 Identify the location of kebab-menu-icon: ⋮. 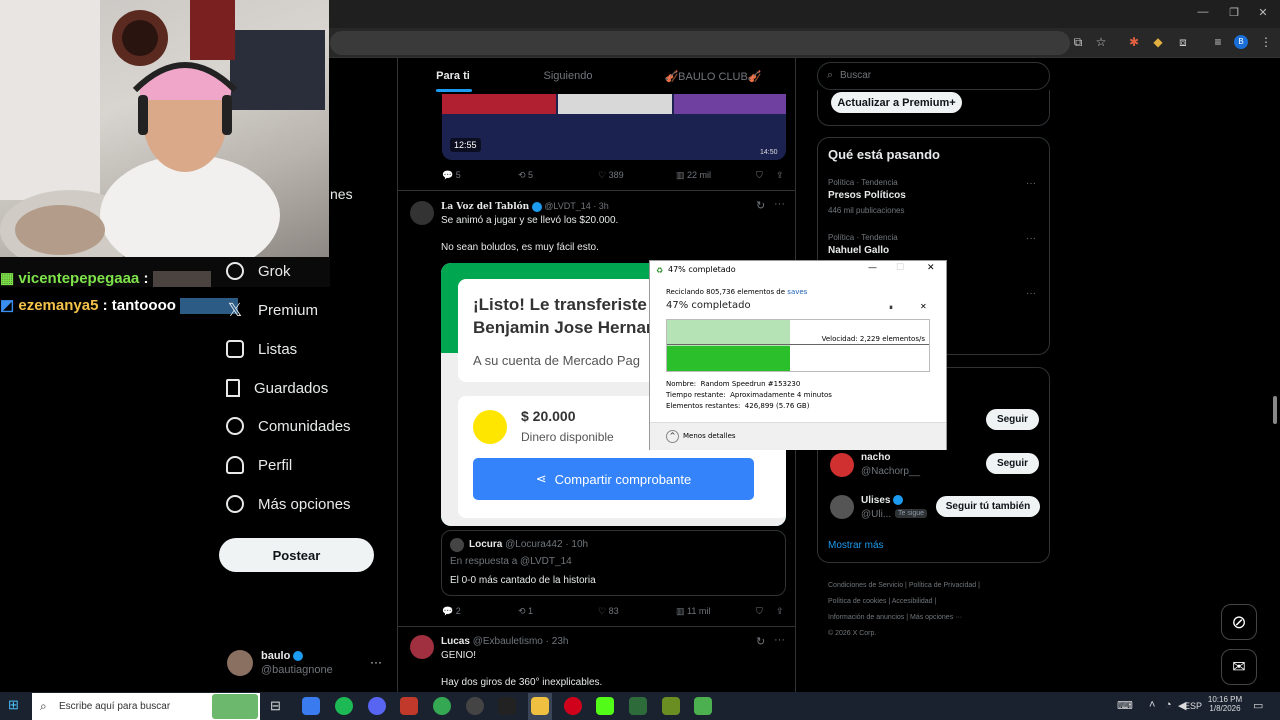
(1266, 42).